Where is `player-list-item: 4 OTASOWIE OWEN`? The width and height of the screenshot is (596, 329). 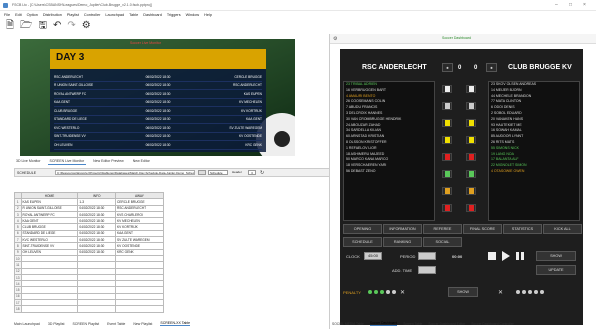
player-list-item: 4 OTASOWIE OWEN is located at coordinates (534, 172).